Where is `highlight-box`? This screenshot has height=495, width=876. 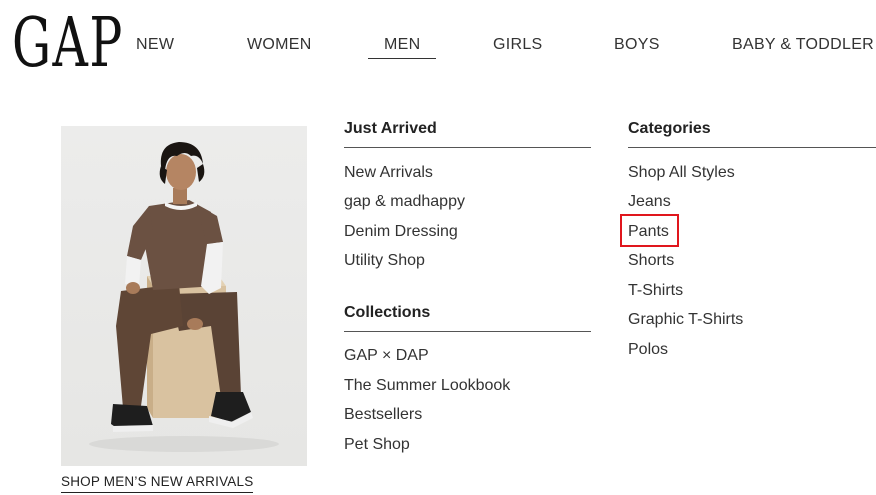
highlight-box is located at coordinates (649, 230).